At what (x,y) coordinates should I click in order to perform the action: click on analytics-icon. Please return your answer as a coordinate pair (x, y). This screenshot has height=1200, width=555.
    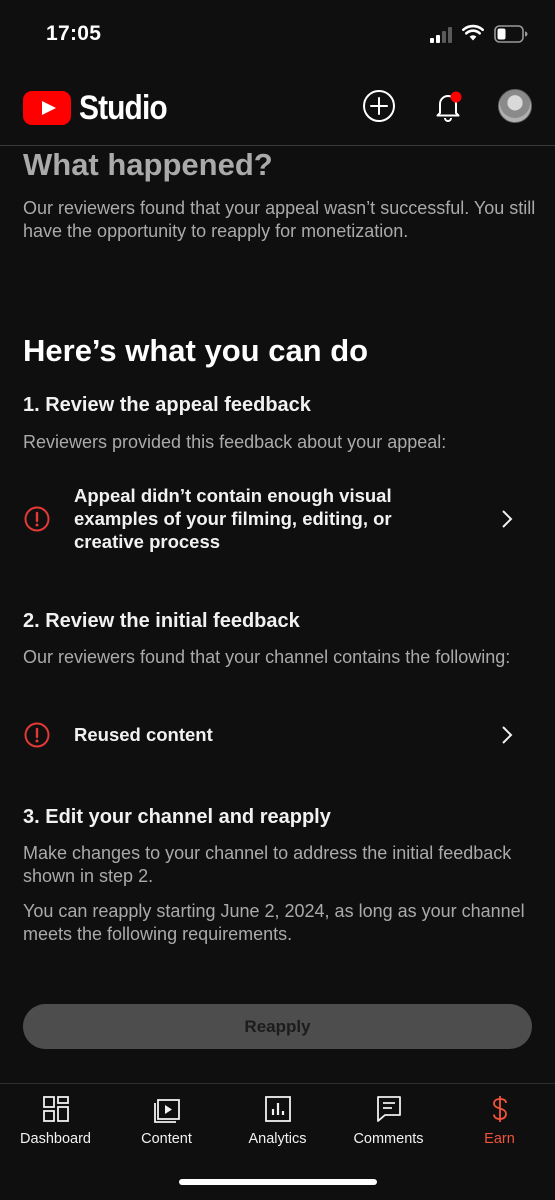
    Looking at the image, I should click on (277, 1109).